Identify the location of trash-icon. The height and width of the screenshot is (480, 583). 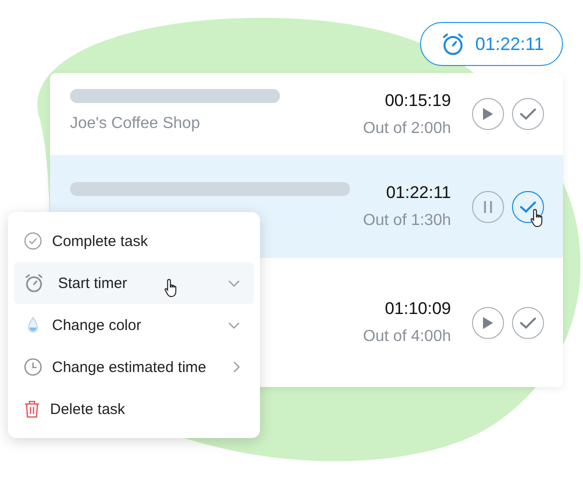
(32, 409).